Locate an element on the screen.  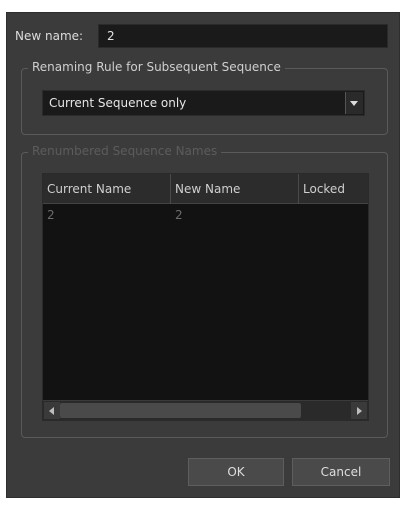
renaming-rule-select: Current Sequence only is located at coordinates (203, 103).